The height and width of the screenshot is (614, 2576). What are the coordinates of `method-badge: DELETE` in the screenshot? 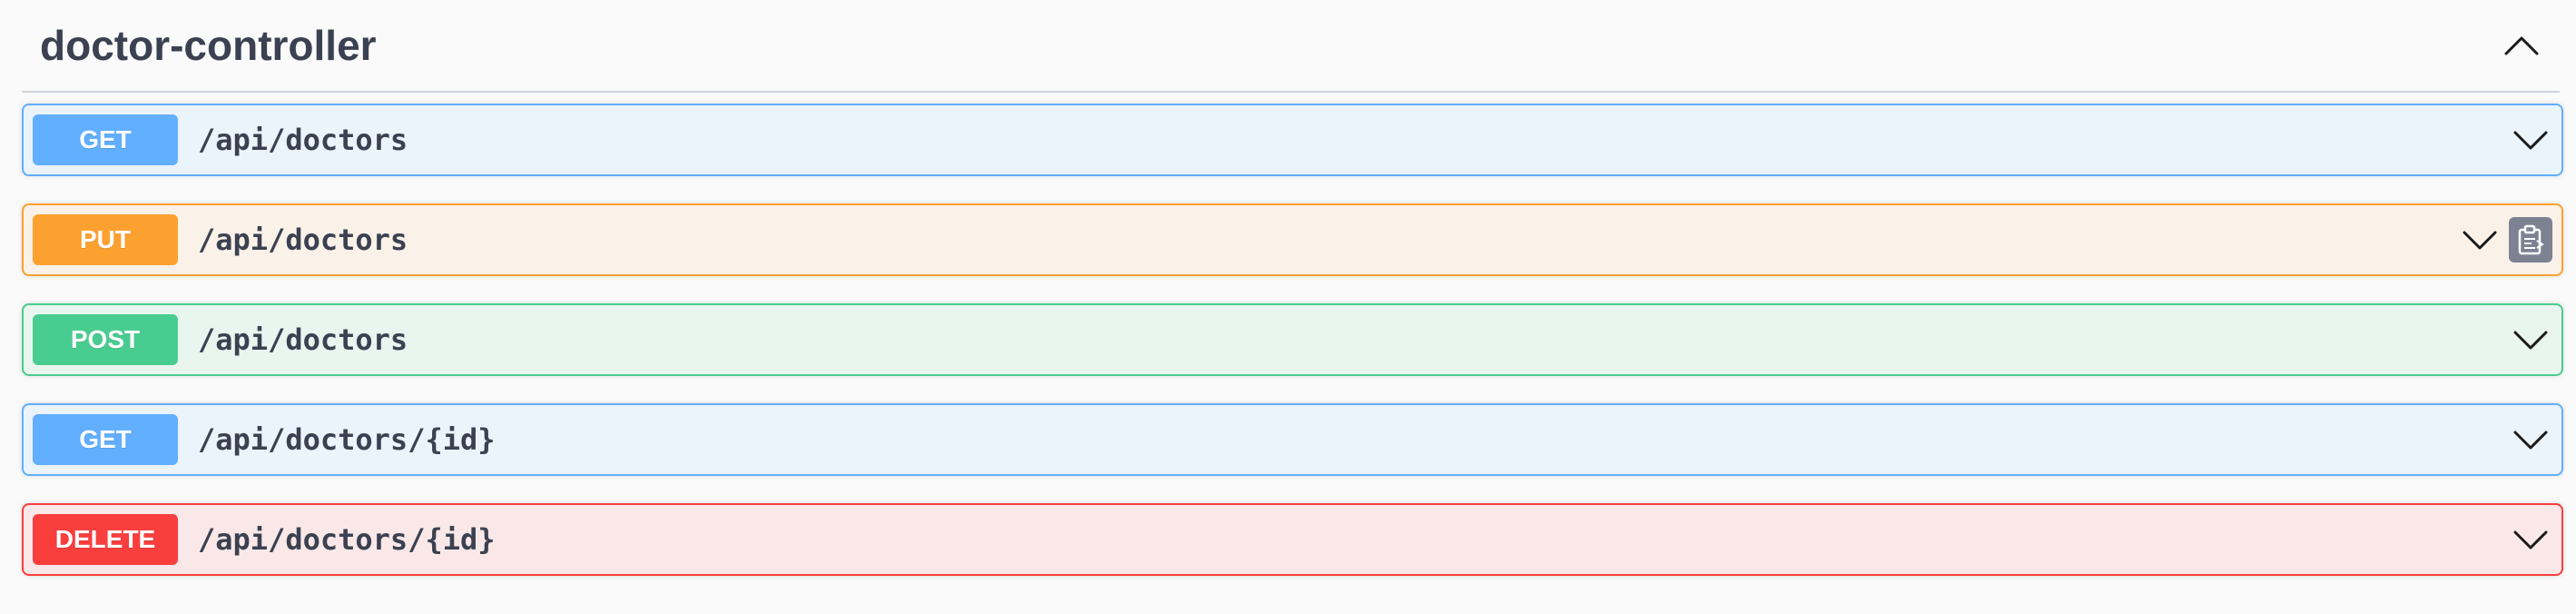 It's located at (105, 539).